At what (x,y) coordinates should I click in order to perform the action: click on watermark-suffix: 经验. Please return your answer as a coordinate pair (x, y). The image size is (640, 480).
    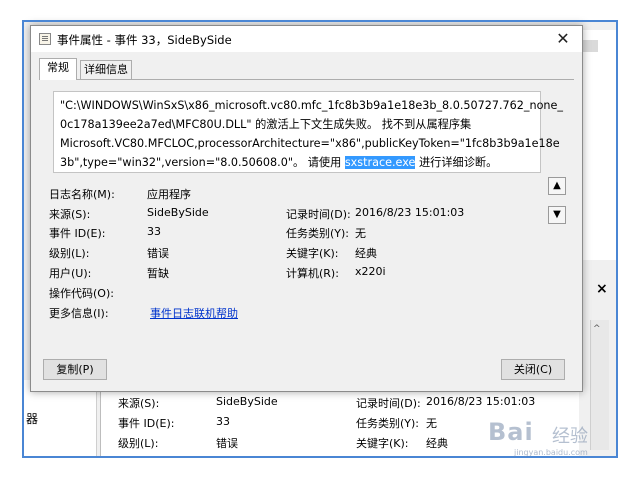
    Looking at the image, I should click on (570, 436).